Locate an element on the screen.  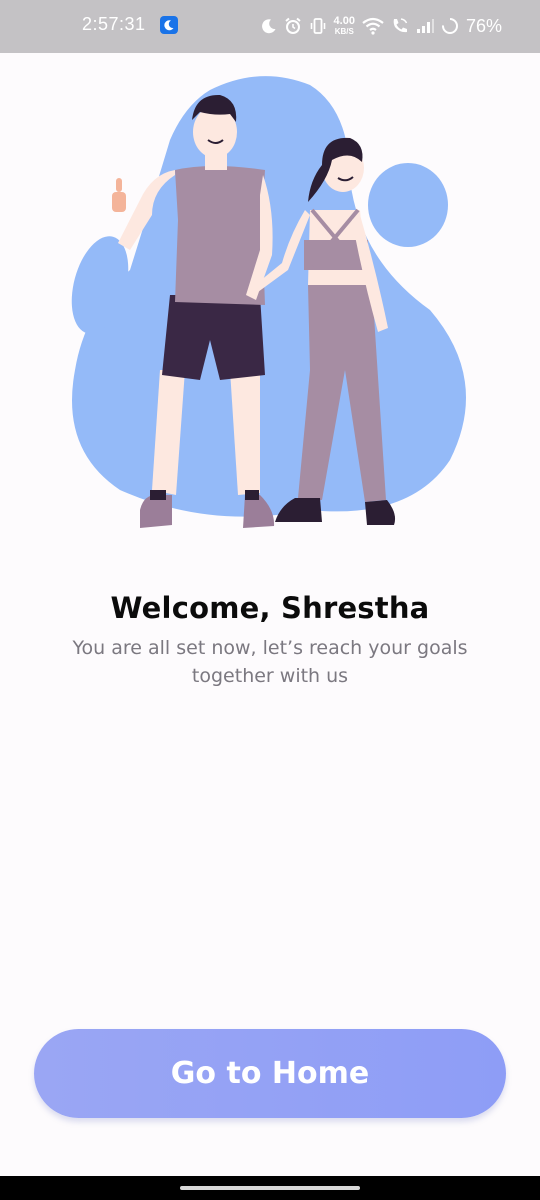
network-speed-unit: KB/S is located at coordinates (344, 31).